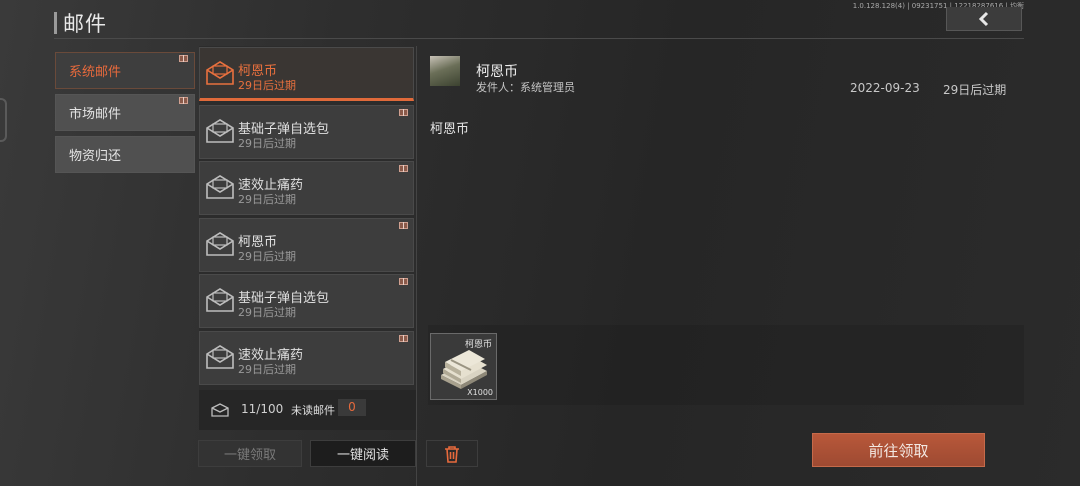 This screenshot has height=486, width=1080. I want to click on title-accent-bar, so click(55, 23).